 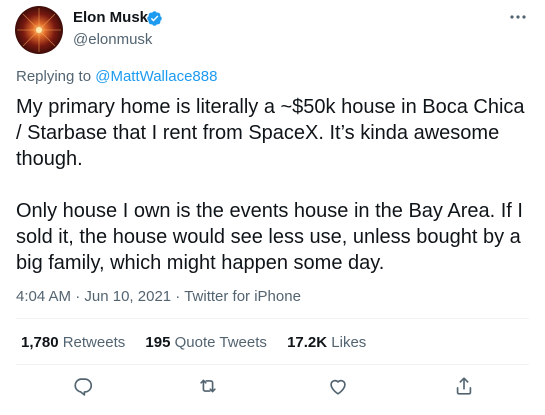 I want to click on retweets-stat: 1,780 Retweets, so click(x=73, y=342).